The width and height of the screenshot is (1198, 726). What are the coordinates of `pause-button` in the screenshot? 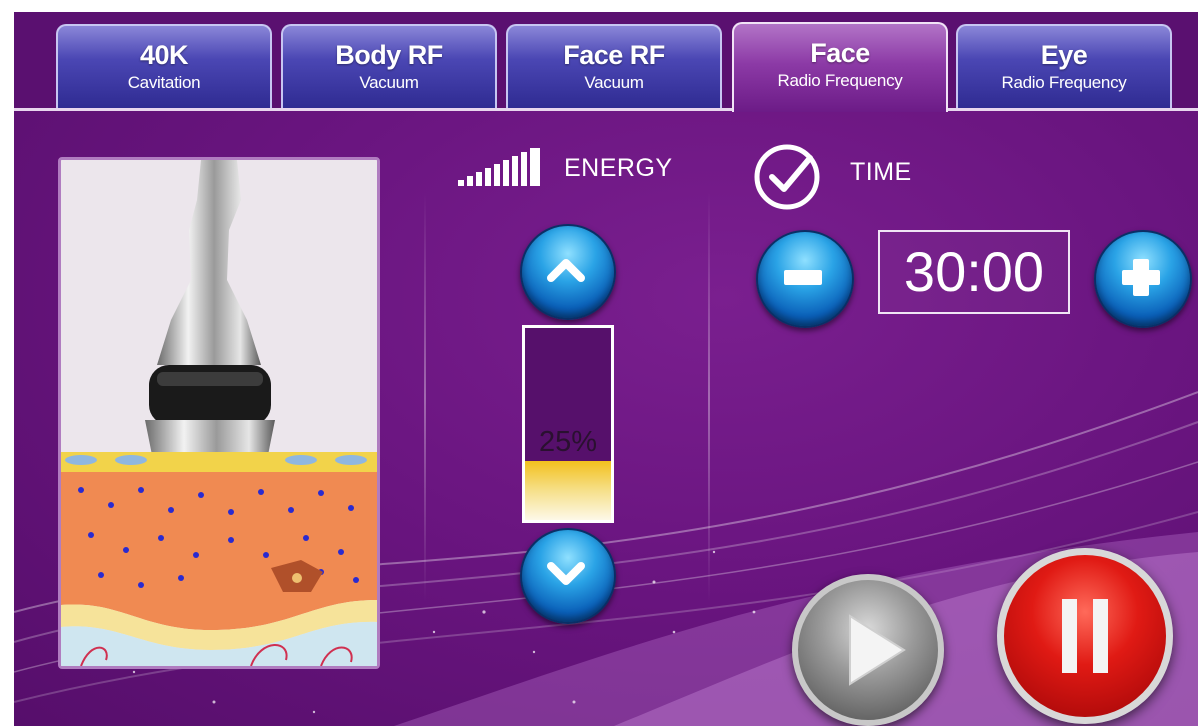 It's located at (1085, 636).